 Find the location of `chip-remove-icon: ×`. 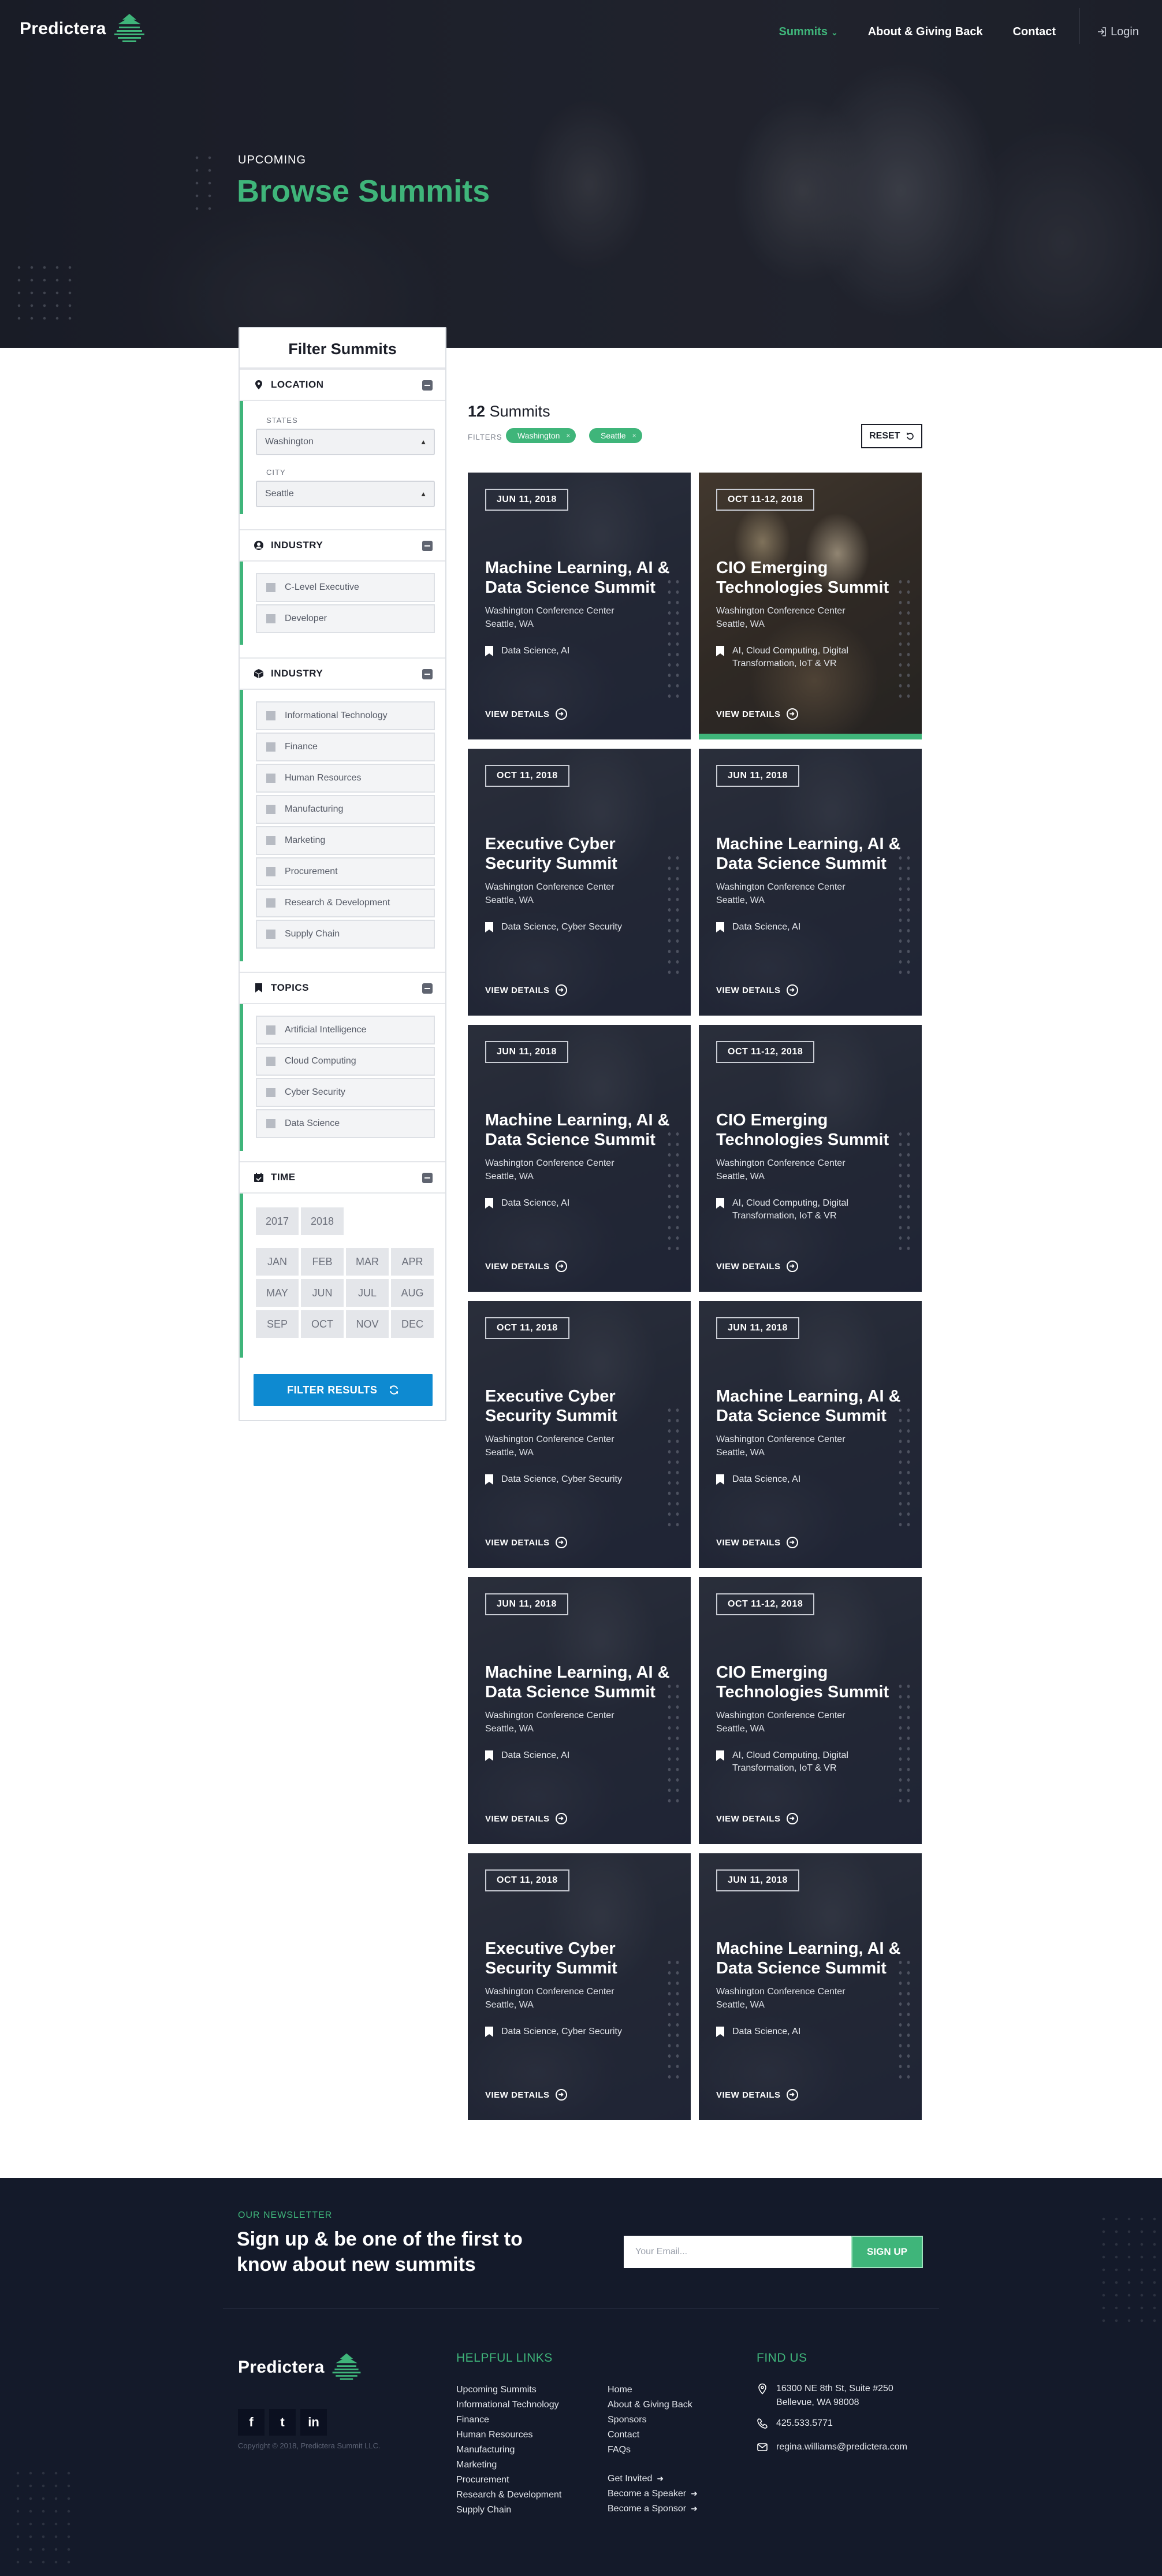

chip-remove-icon: × is located at coordinates (568, 435).